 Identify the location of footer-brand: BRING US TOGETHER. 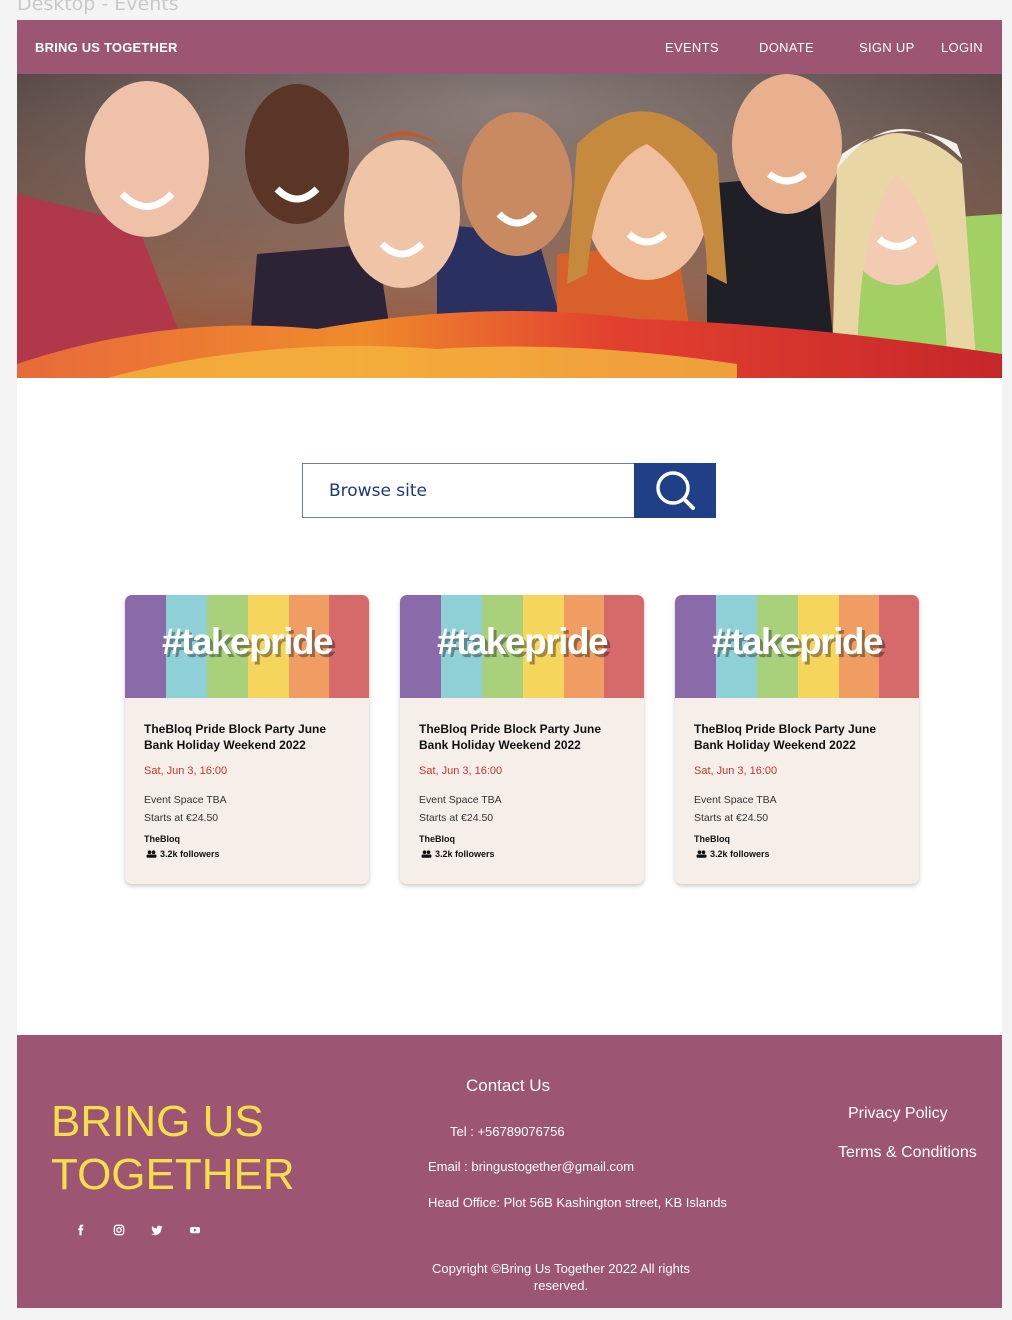
(173, 1148).